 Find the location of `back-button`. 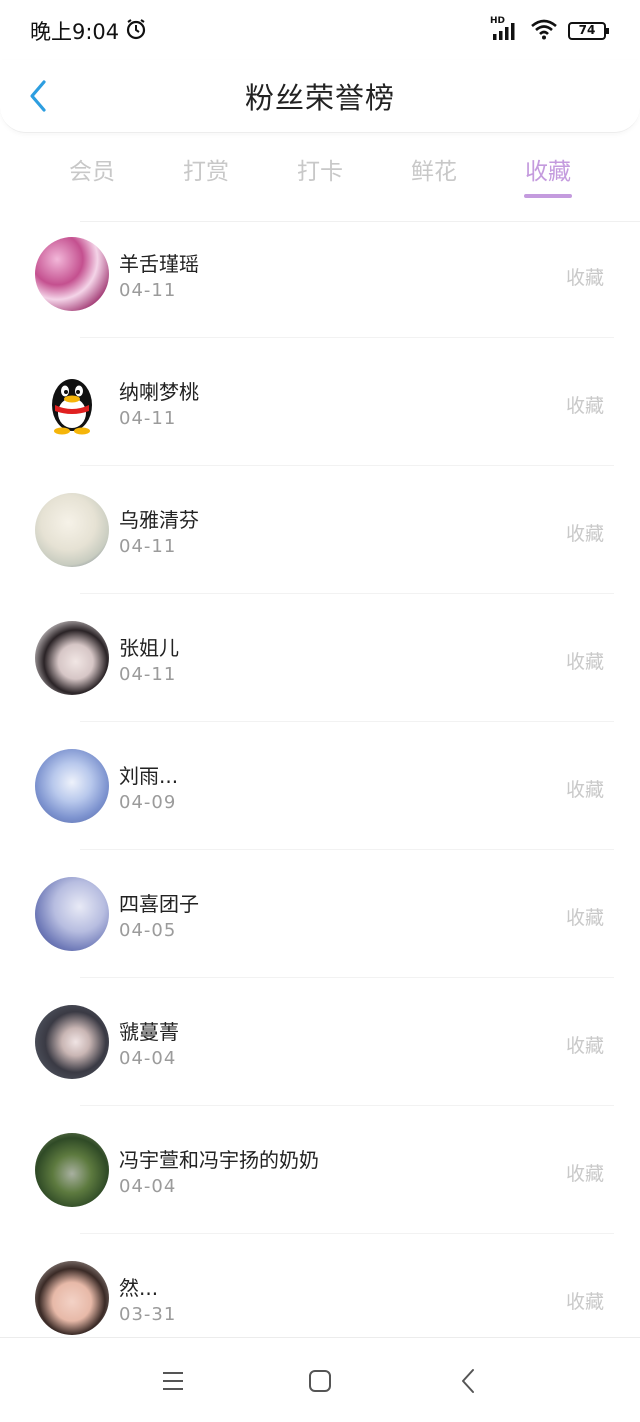

back-button is located at coordinates (38, 96).